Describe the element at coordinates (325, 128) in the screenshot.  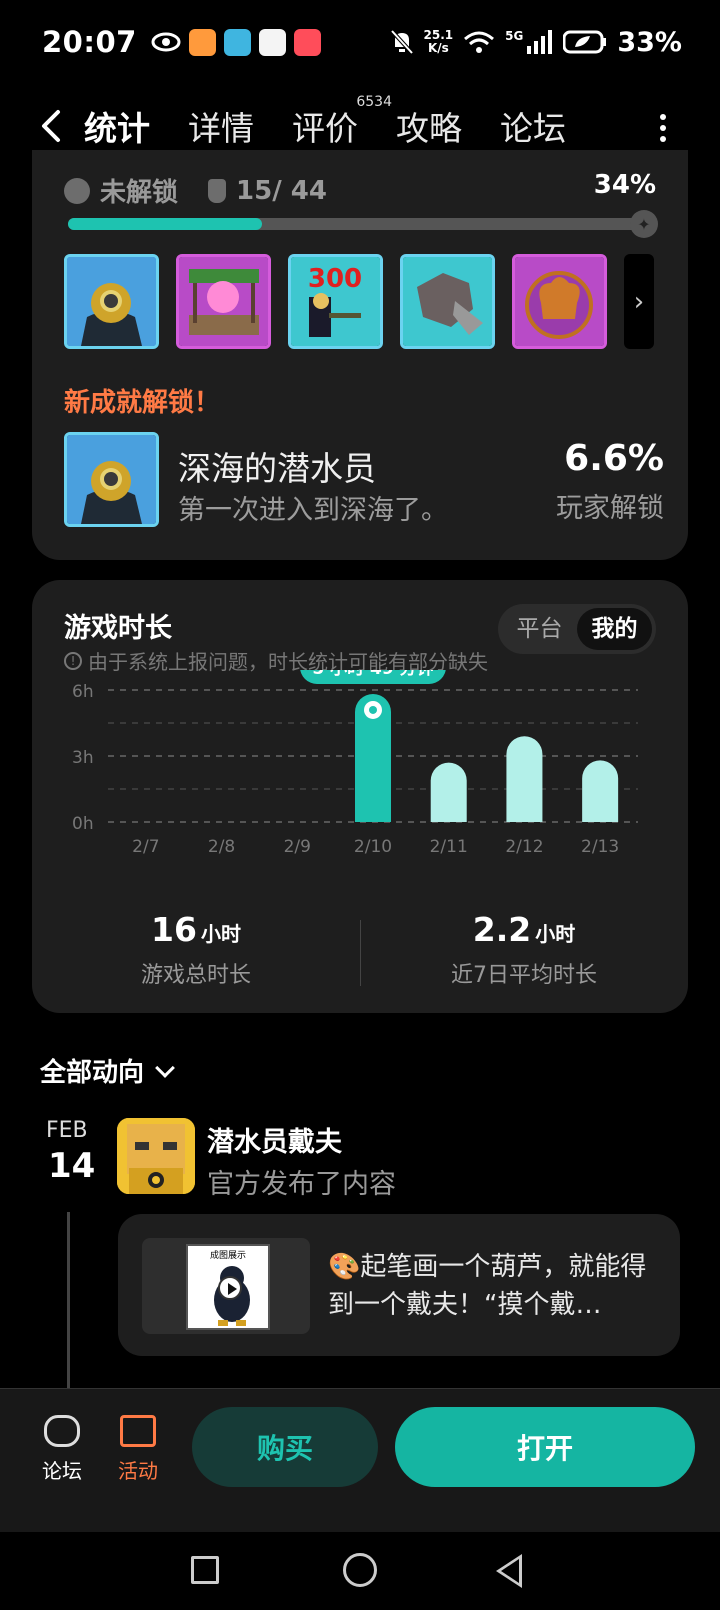
I see `tab-reviews-label: 评价` at that location.